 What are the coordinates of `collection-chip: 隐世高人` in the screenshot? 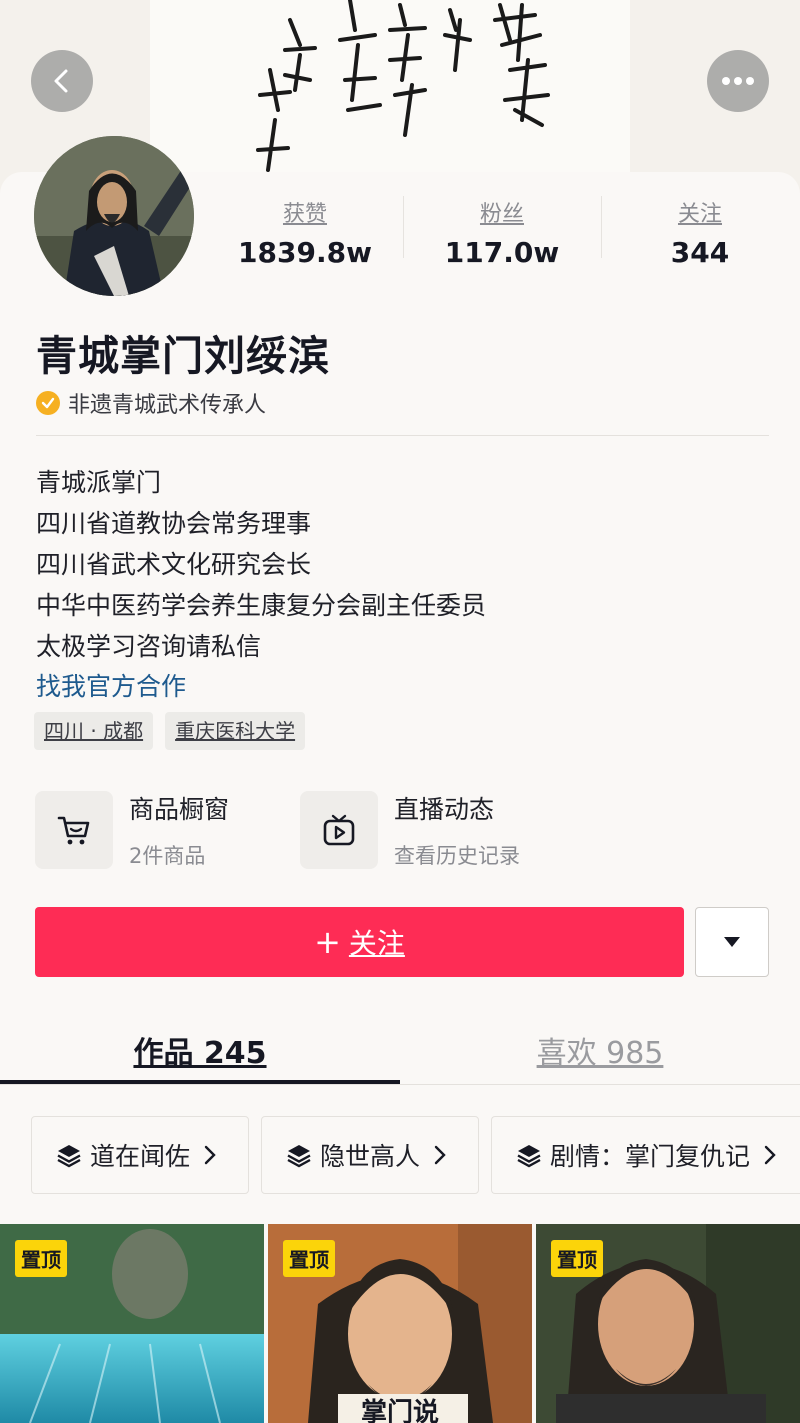 It's located at (370, 1155).